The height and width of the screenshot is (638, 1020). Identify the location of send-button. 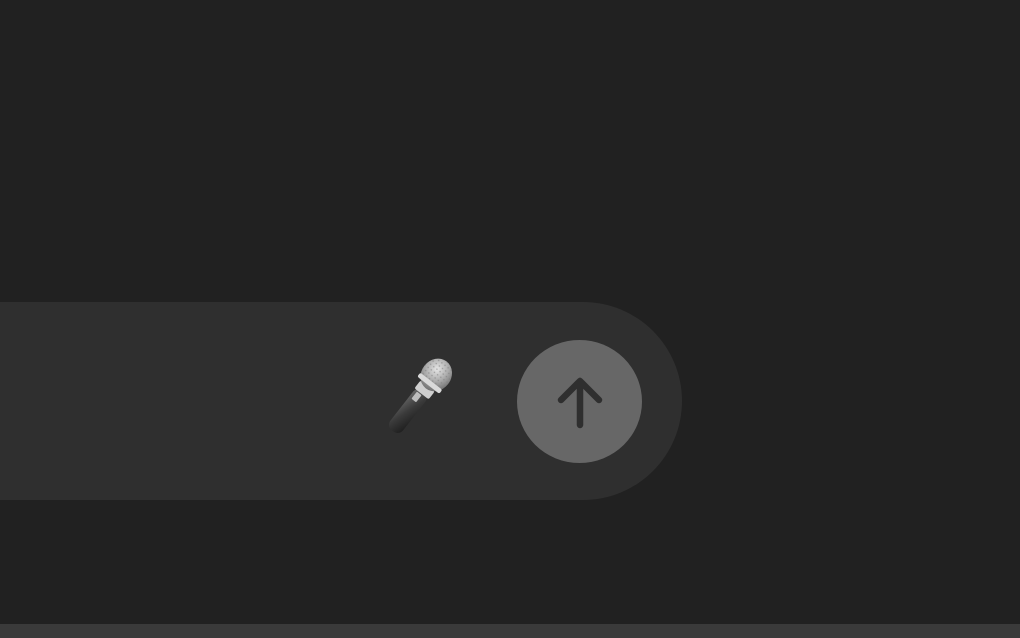
(579, 401).